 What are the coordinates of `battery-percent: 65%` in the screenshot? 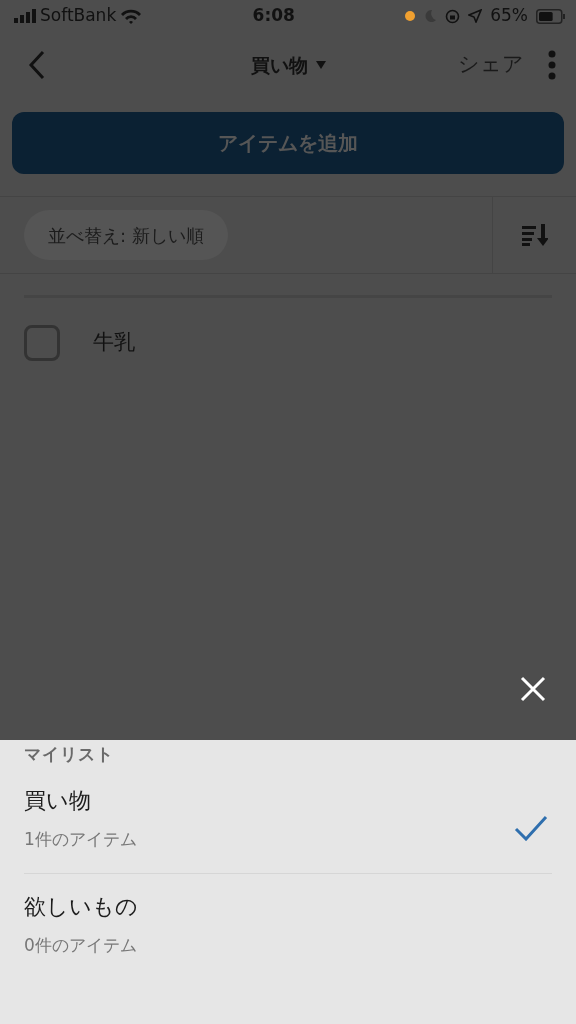 It's located at (509, 16).